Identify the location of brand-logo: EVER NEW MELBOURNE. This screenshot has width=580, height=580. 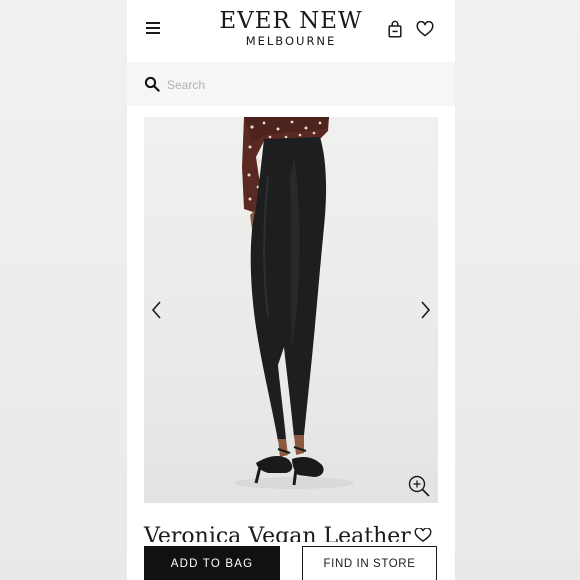
(291, 28).